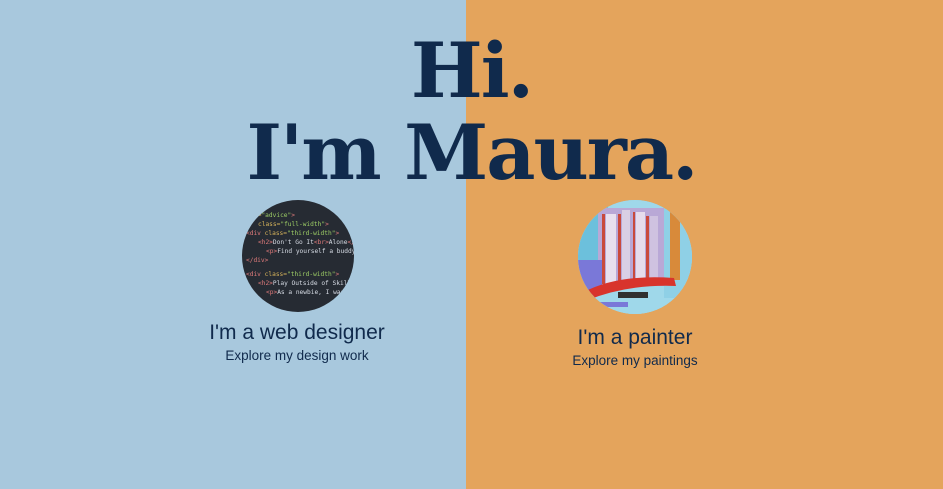 Image resolution: width=943 pixels, height=489 pixels. What do you see at coordinates (472, 152) in the screenshot?
I see `headline-line-2: I'm Maura.` at bounding box center [472, 152].